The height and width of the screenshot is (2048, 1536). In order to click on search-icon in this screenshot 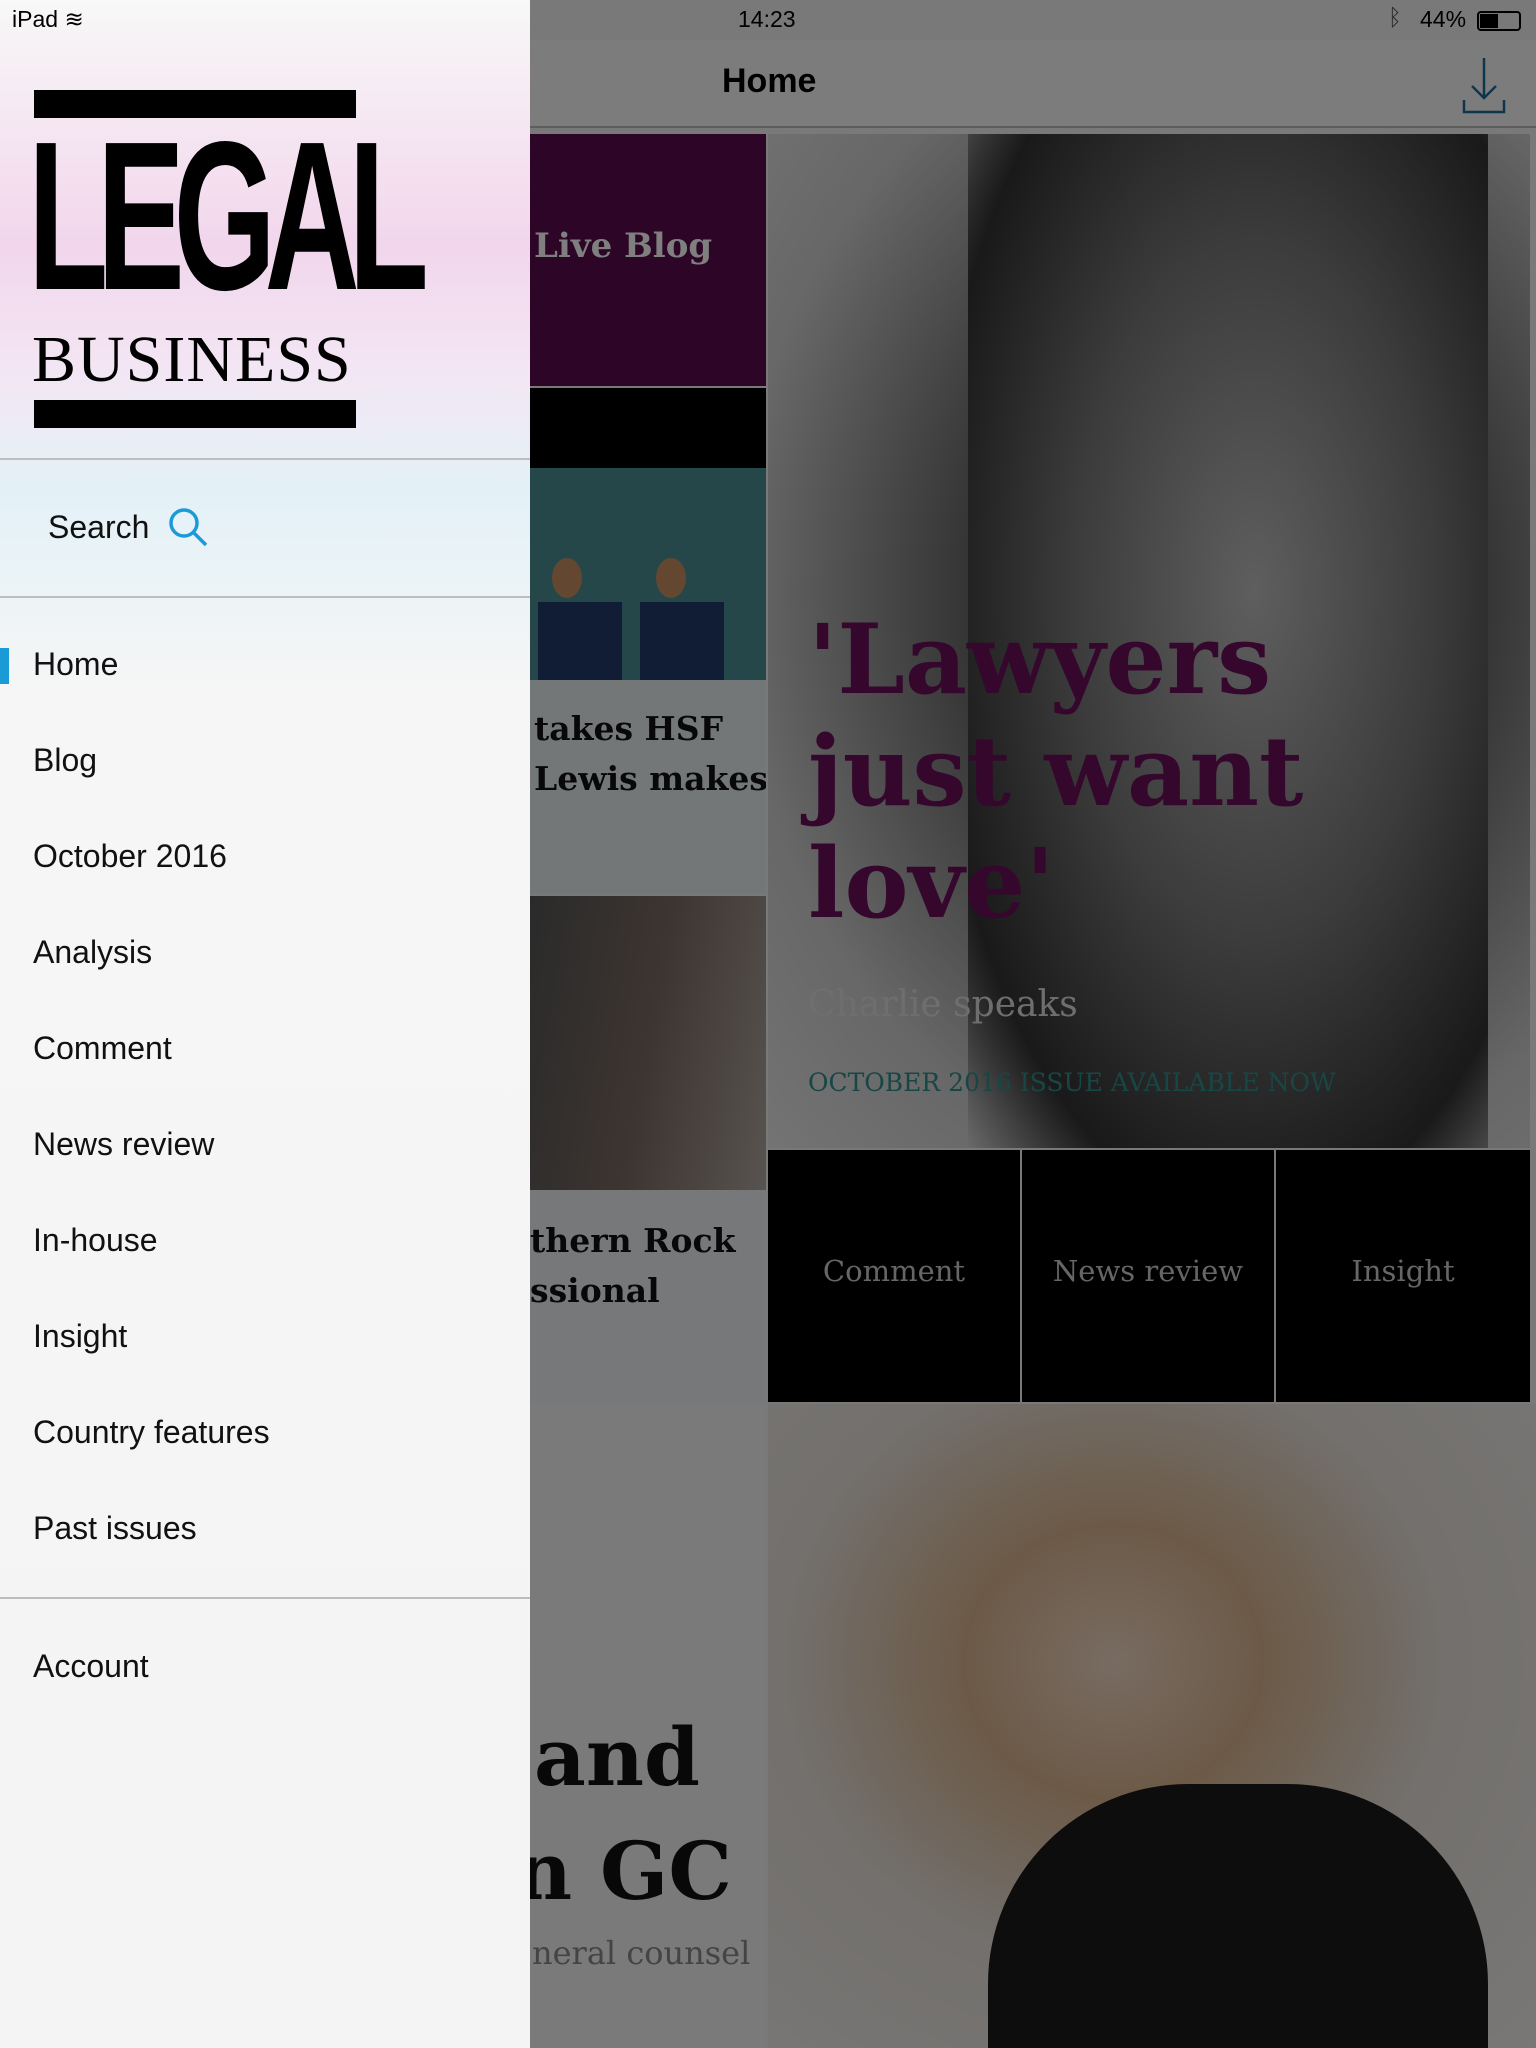, I will do `click(188, 527)`.